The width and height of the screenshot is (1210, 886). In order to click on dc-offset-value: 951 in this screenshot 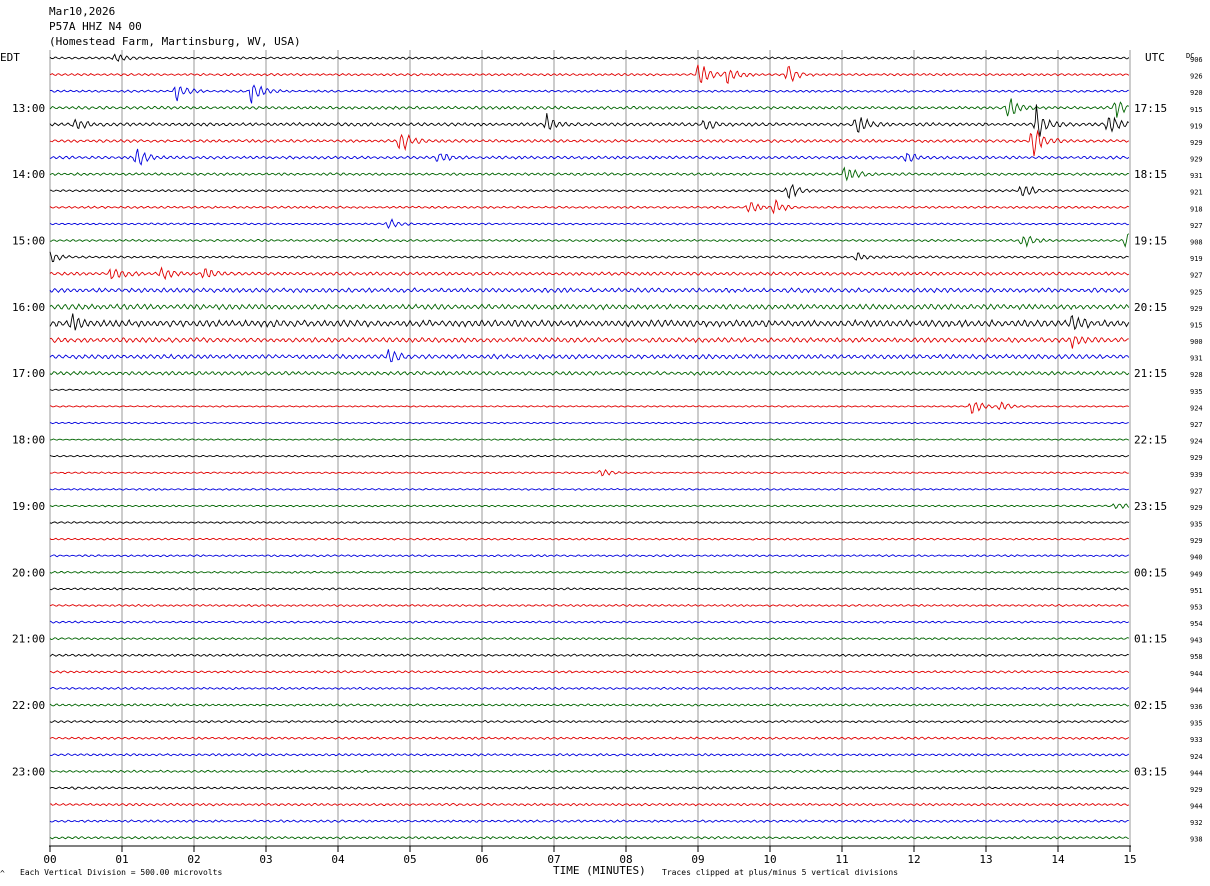, I will do `click(1196, 591)`.